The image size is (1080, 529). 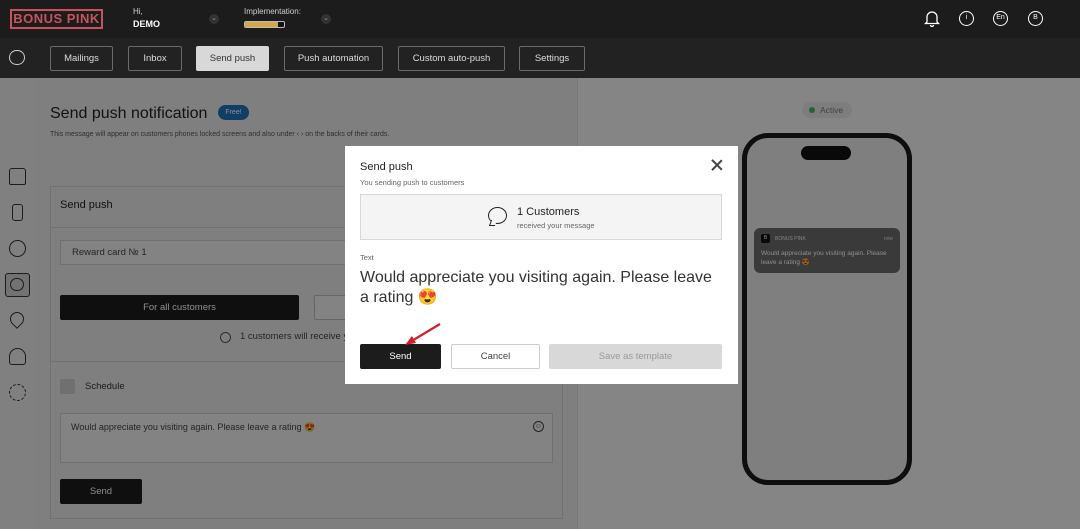 I want to click on modal-cancel-button: Cancel, so click(x=495, y=356).